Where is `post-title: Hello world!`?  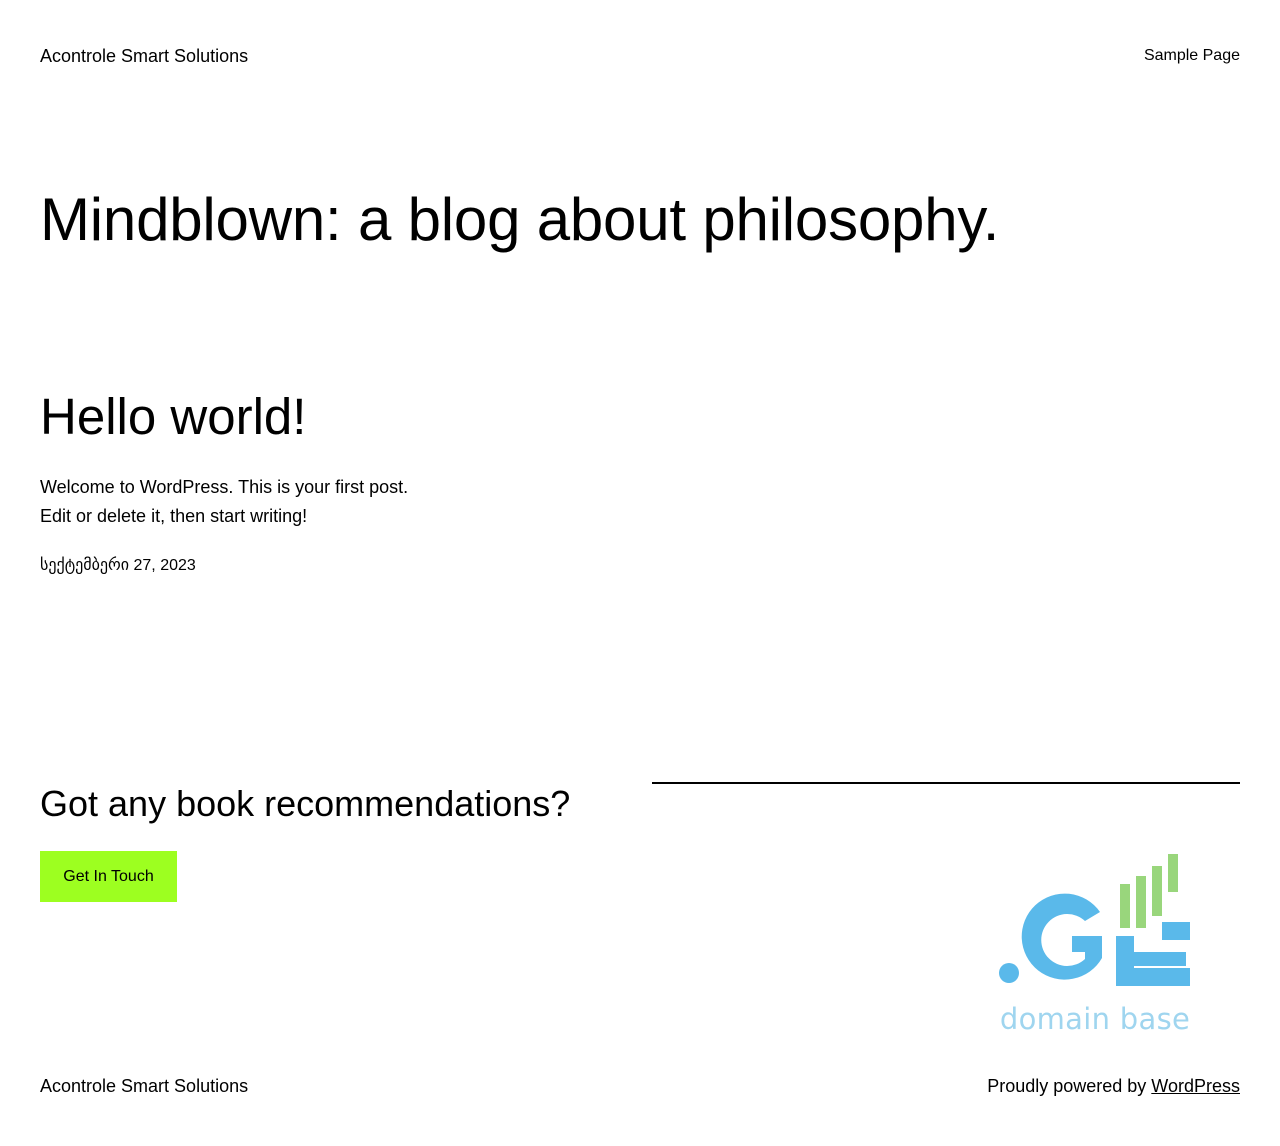
post-title: Hello world! is located at coordinates (173, 417).